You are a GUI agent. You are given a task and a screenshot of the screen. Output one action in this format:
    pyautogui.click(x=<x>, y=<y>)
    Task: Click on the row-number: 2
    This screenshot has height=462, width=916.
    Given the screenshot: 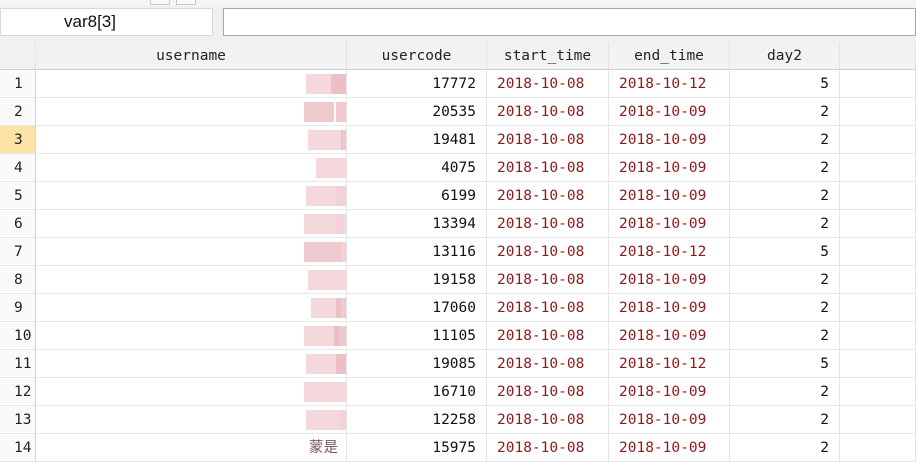 What is the action you would take?
    pyautogui.click(x=18, y=112)
    